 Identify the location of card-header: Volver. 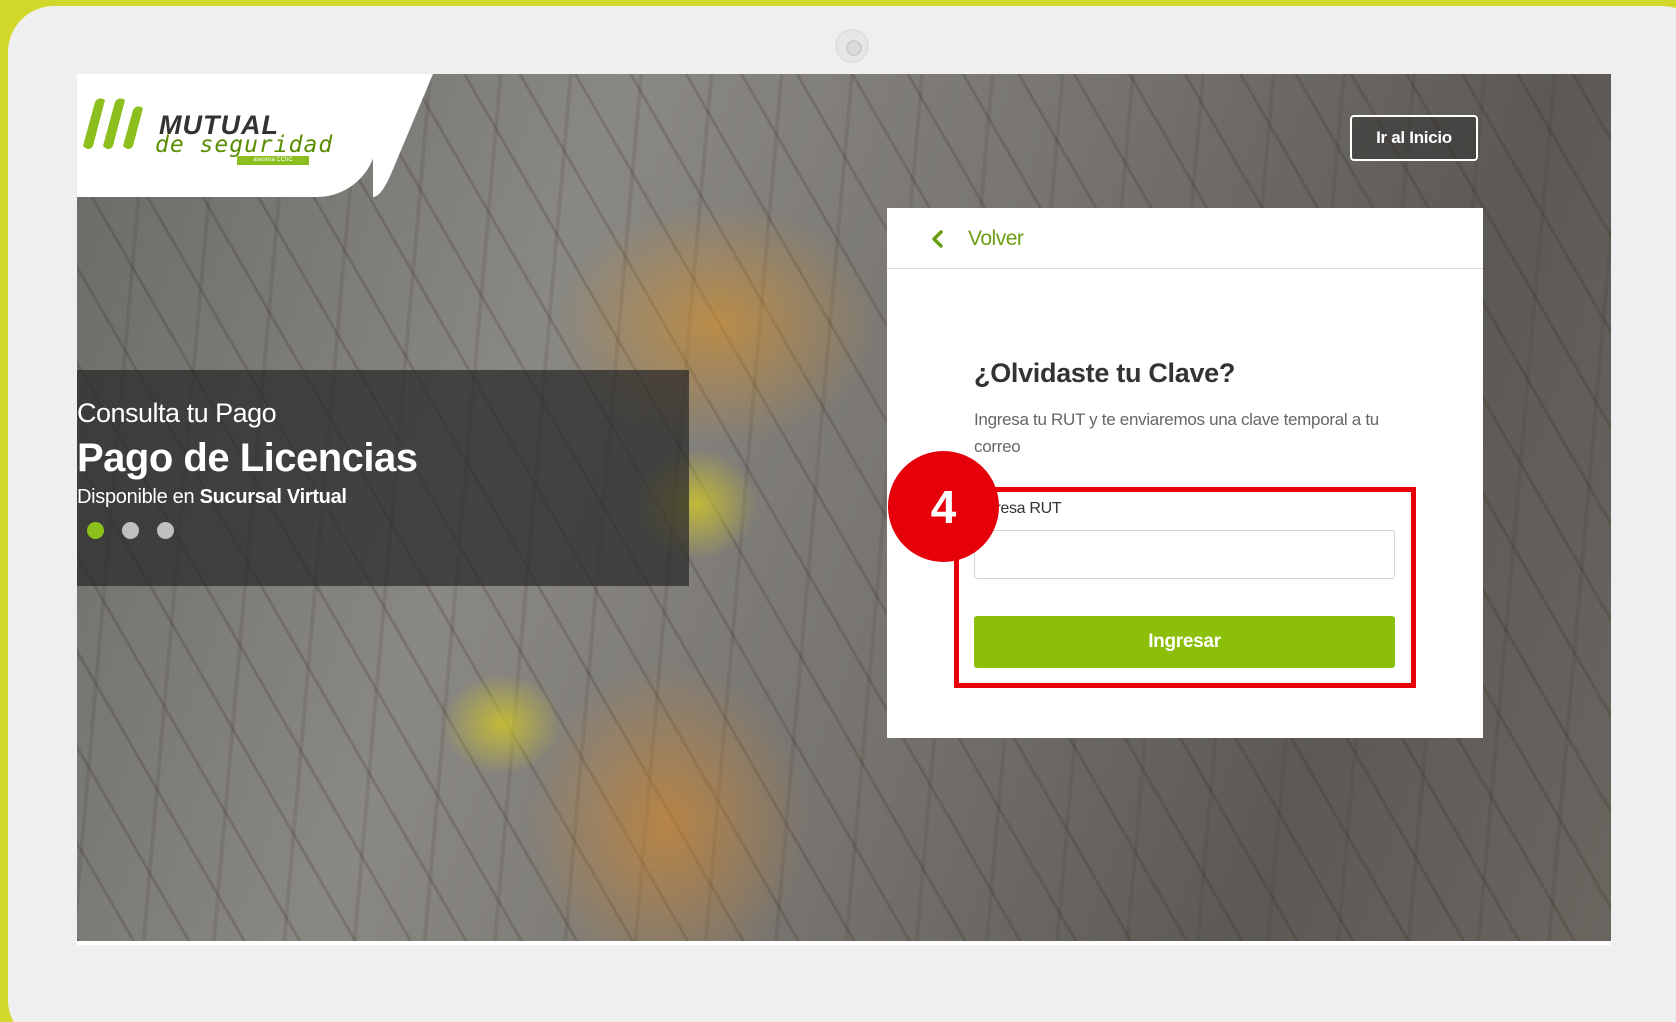
(1185, 238).